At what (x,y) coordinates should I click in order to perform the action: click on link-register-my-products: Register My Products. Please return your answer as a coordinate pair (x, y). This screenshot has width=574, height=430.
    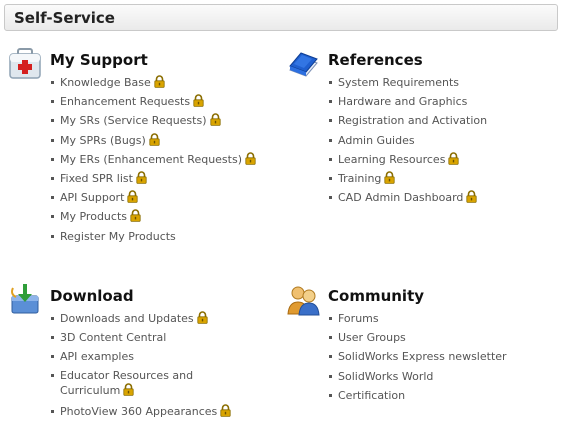
    Looking at the image, I should click on (118, 236).